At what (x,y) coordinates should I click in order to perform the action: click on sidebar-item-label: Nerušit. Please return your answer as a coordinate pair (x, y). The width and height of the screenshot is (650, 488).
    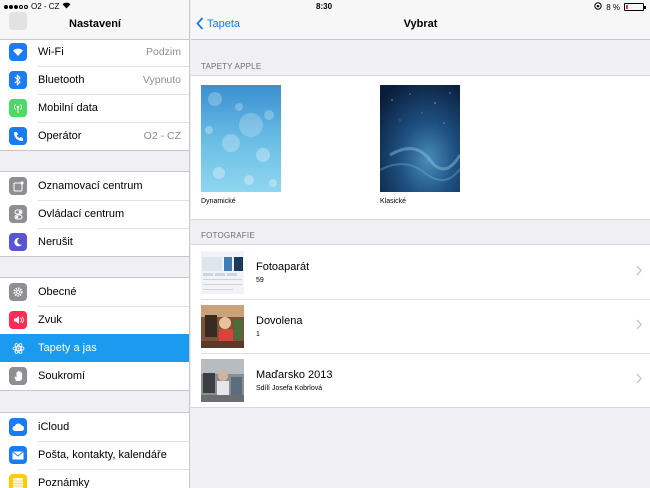
    Looking at the image, I should click on (55, 242).